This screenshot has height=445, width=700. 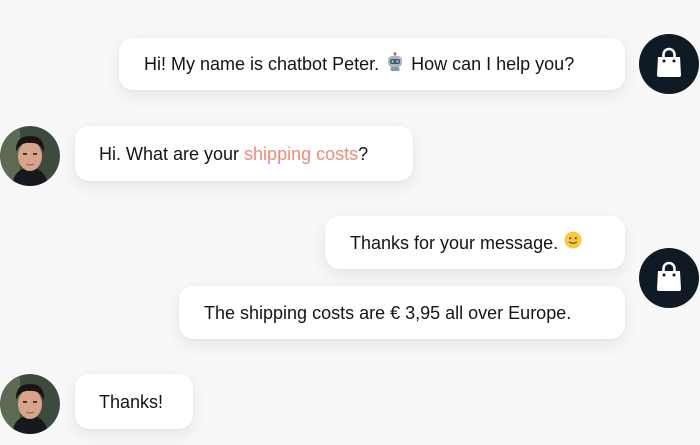 I want to click on message-text: Thanks for your message., so click(x=454, y=242).